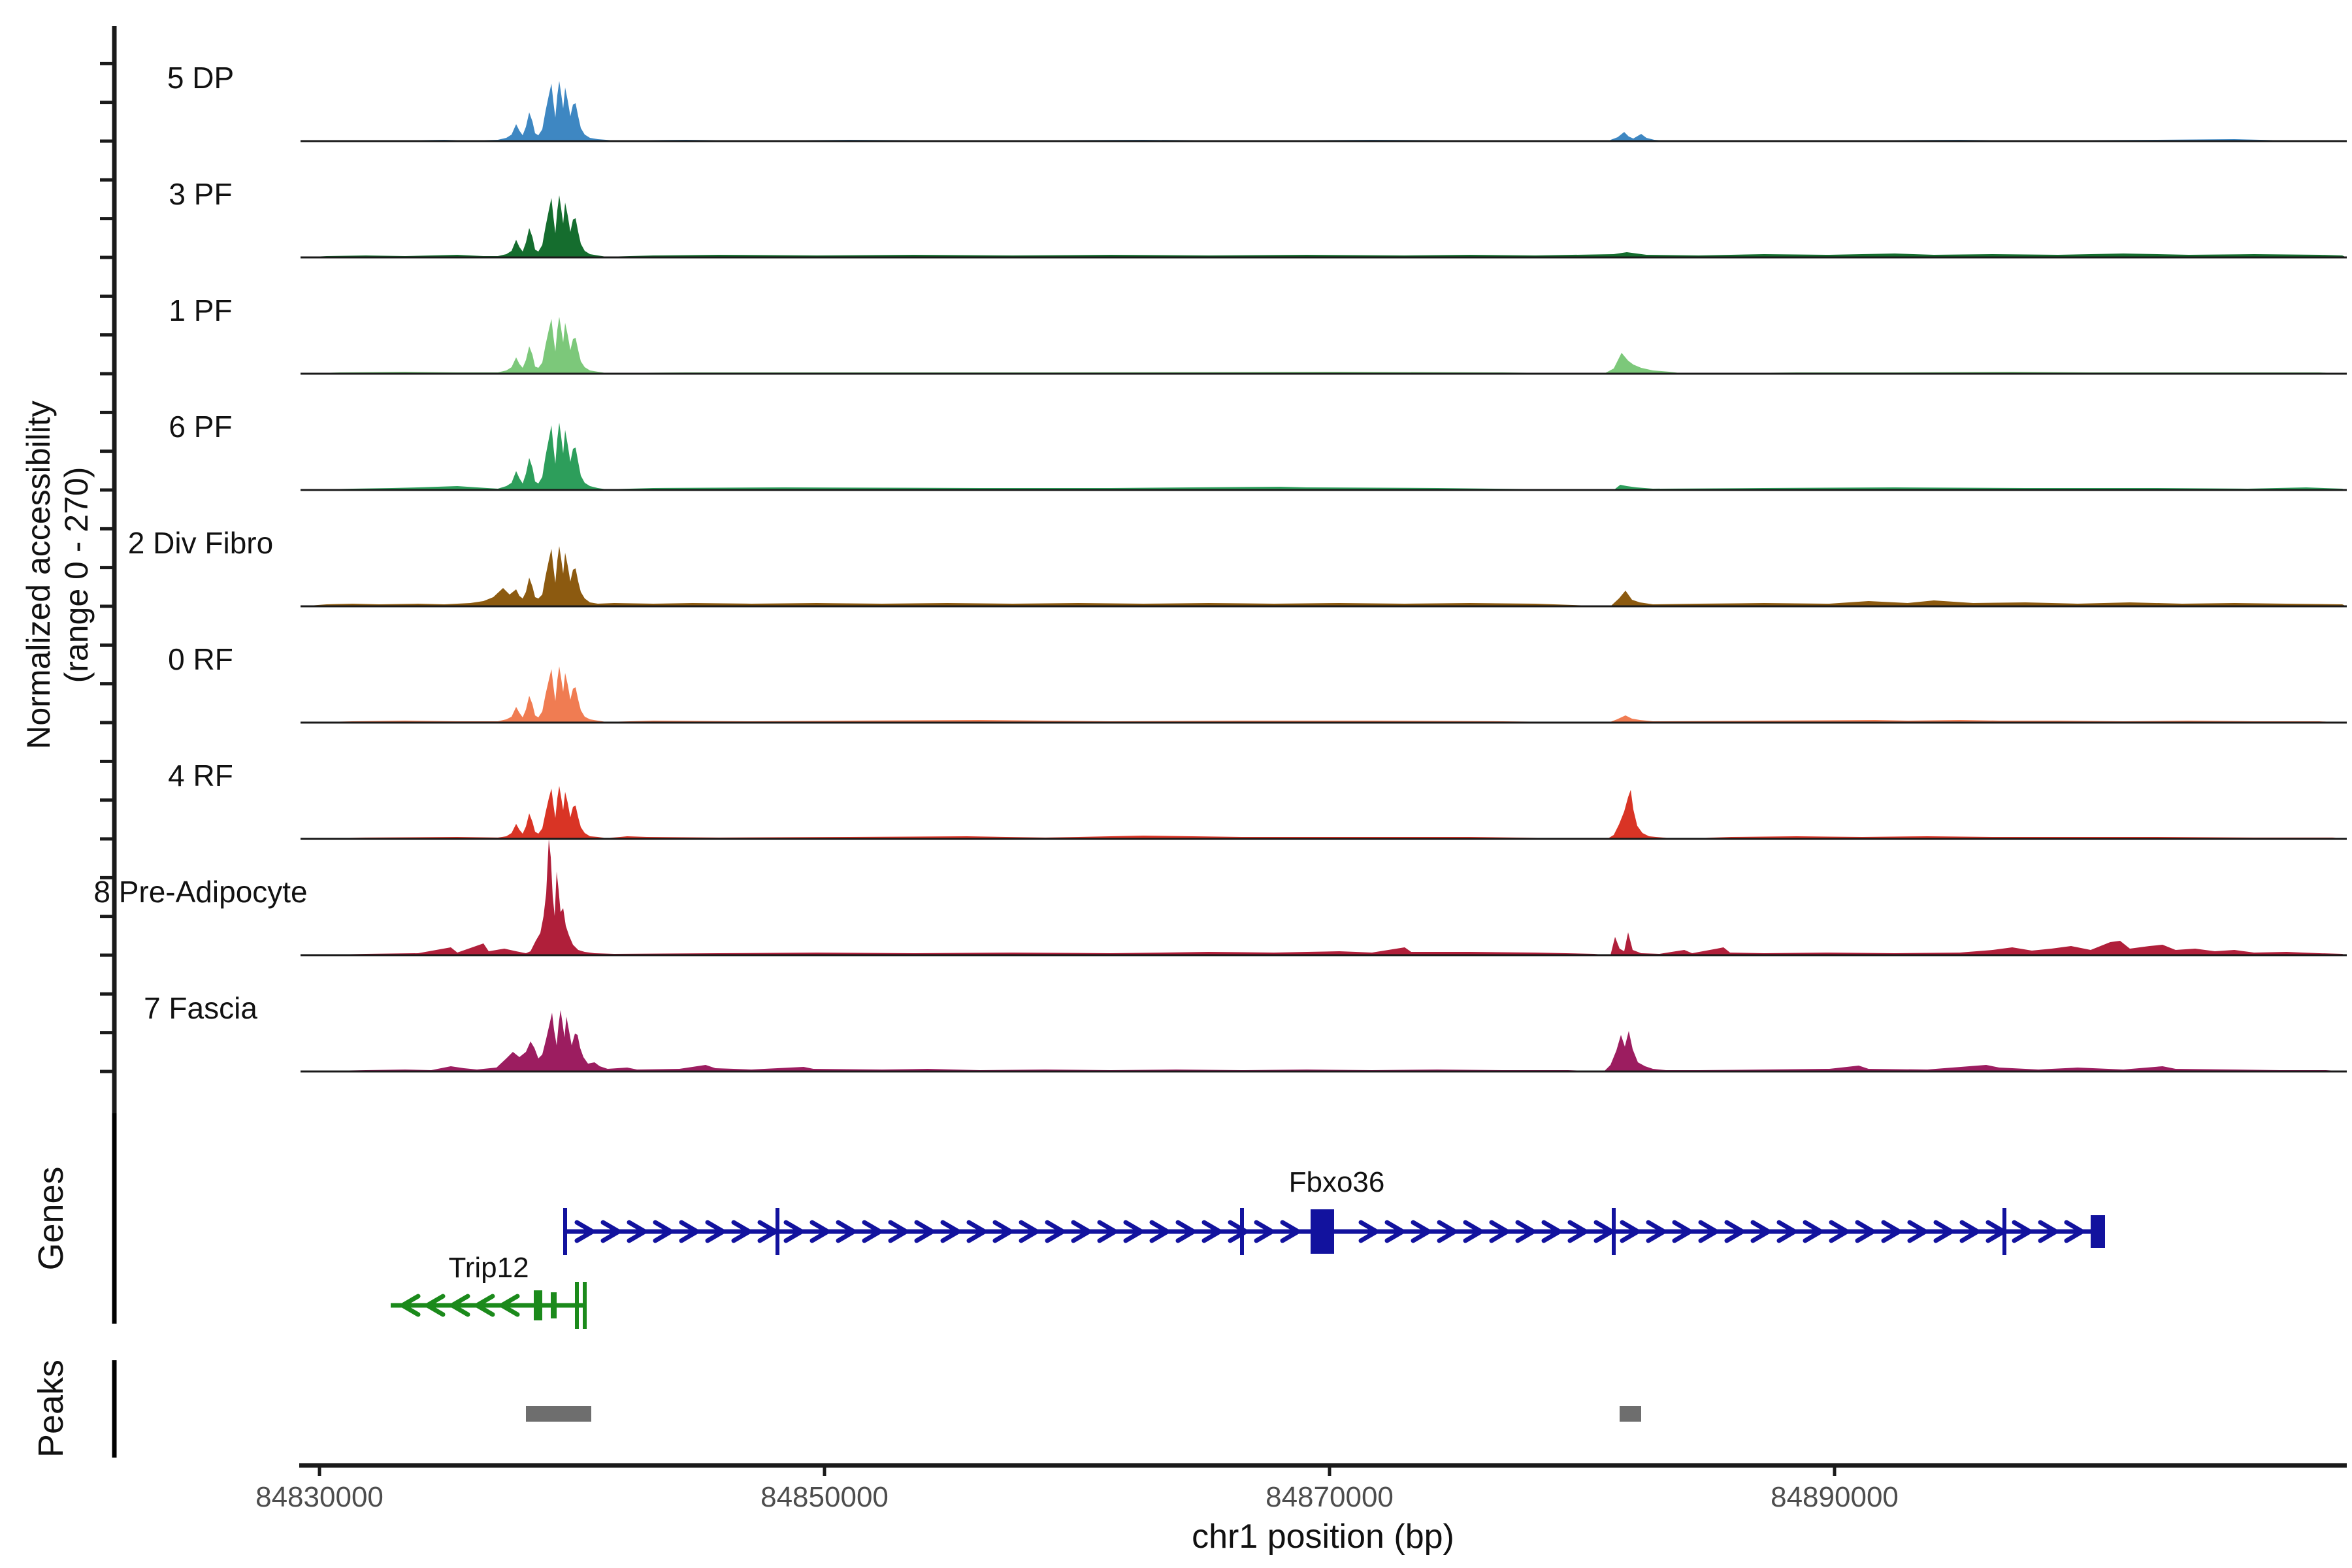 The image size is (2352, 1568). What do you see at coordinates (201, 78) in the screenshot?
I see `track-label-0: 5 DP` at bounding box center [201, 78].